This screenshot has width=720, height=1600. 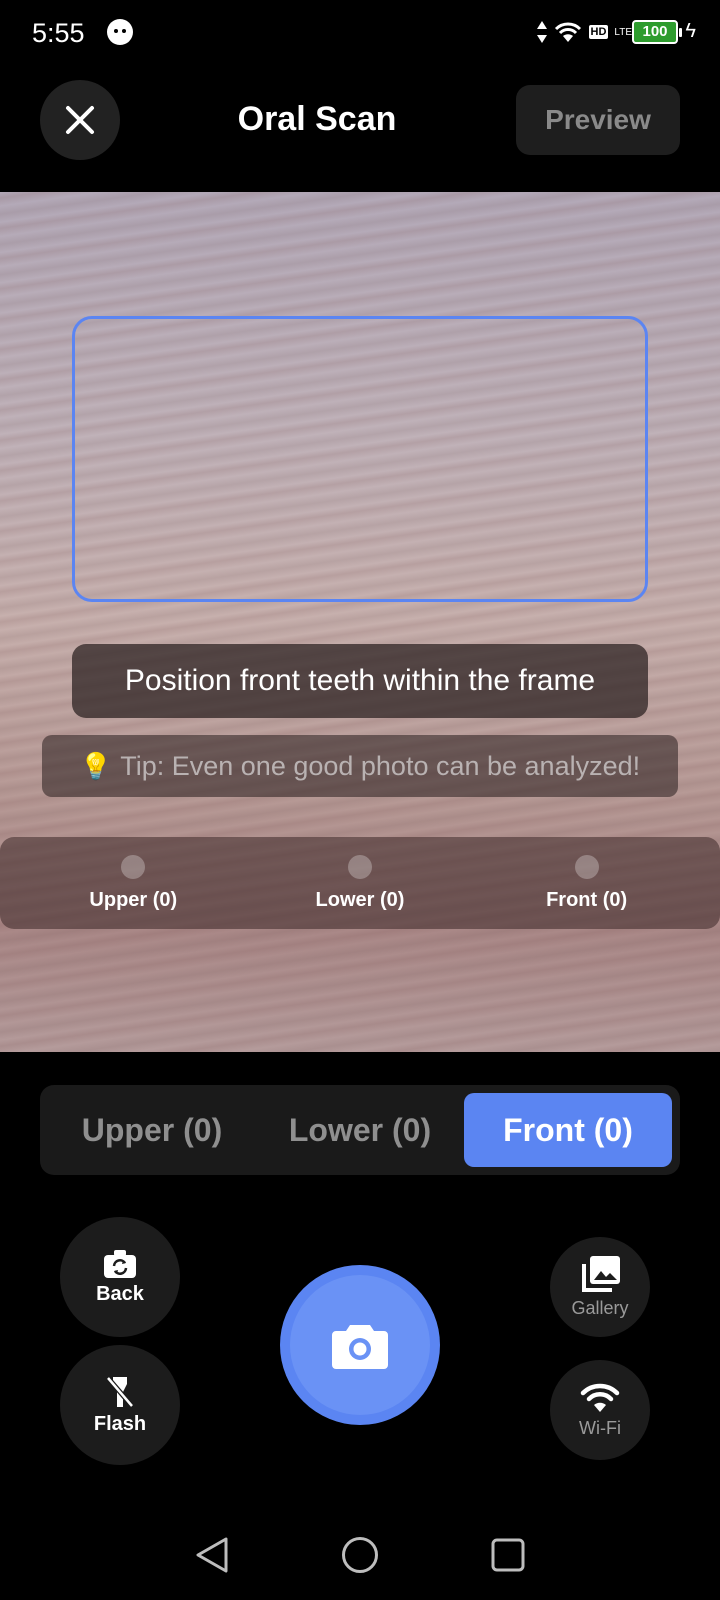 I want to click on instruction-text: Position front teeth within the frame, so click(x=360, y=680).